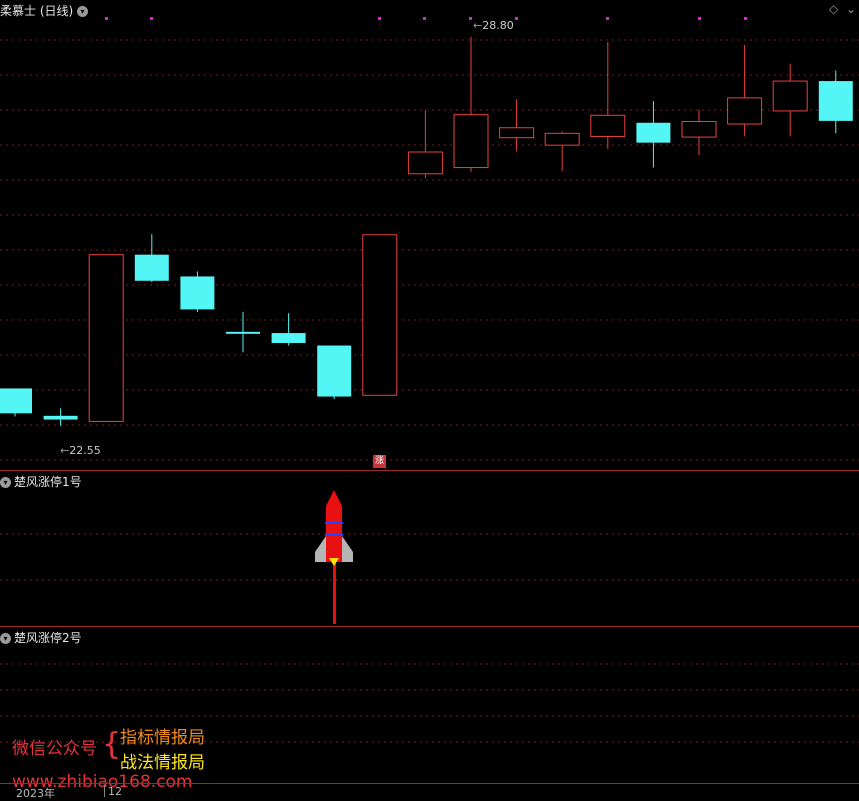  Describe the element at coordinates (115, 791) in the screenshot. I see `axis-month-label: 12` at that location.